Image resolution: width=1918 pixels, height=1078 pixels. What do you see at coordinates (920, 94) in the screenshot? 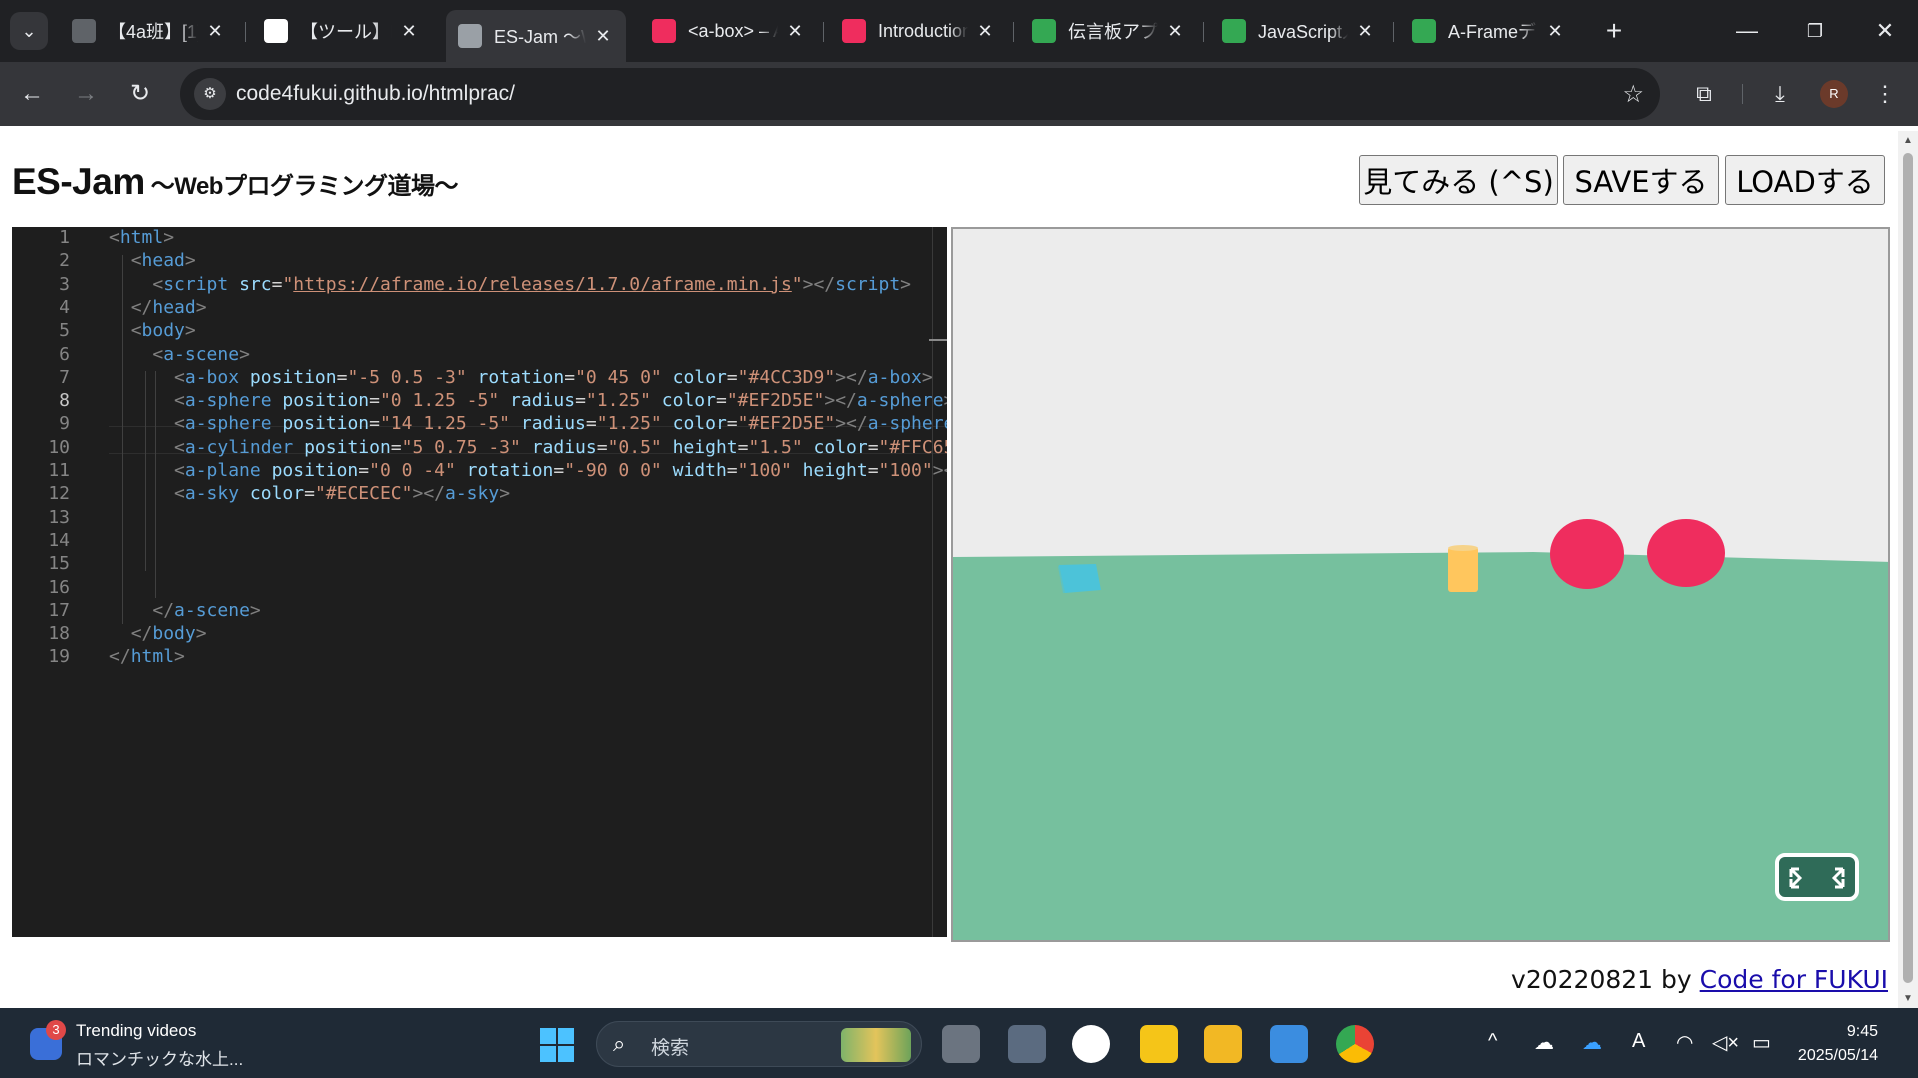
I see `address-bar: ⚙ code4fukui.github.io/htmlprac/ ☆` at bounding box center [920, 94].